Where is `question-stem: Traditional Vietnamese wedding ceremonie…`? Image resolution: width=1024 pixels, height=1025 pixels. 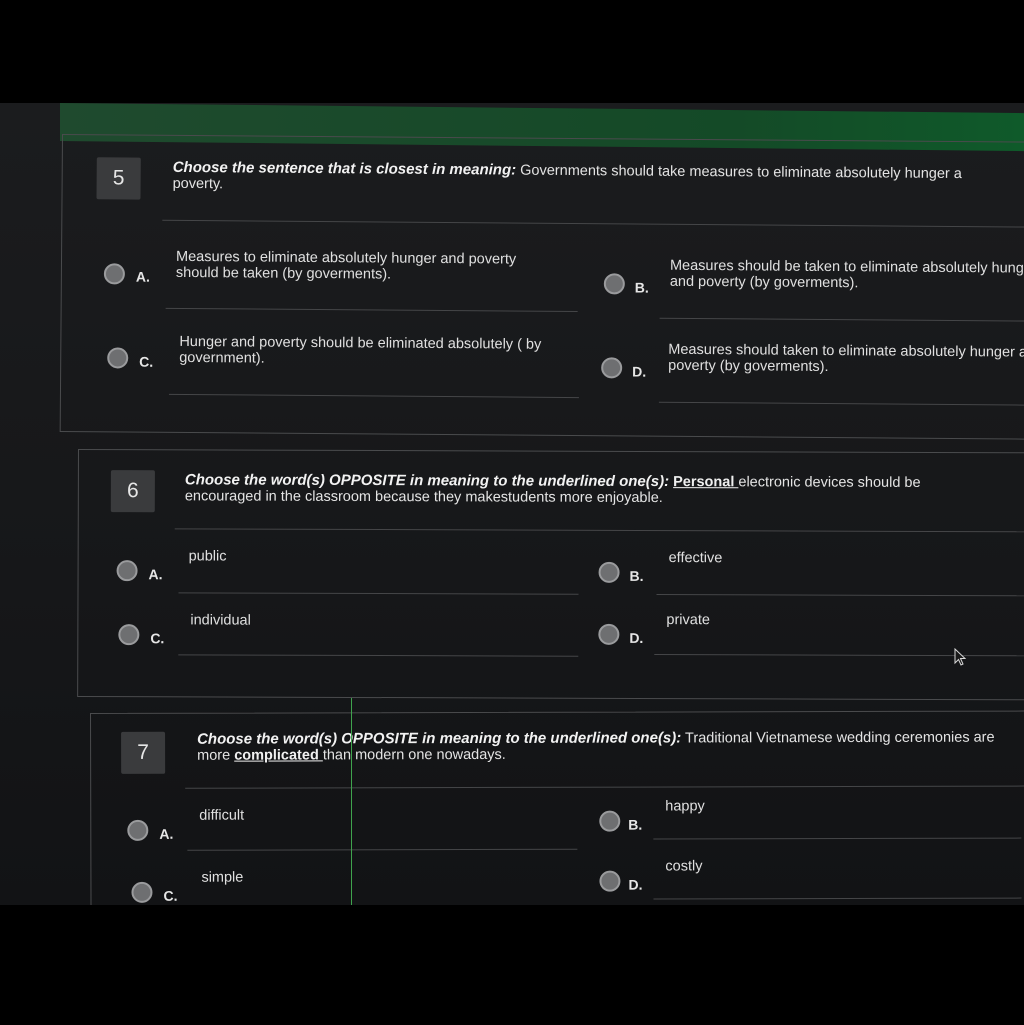
question-stem: Traditional Vietnamese wedding ceremonie… is located at coordinates (838, 738).